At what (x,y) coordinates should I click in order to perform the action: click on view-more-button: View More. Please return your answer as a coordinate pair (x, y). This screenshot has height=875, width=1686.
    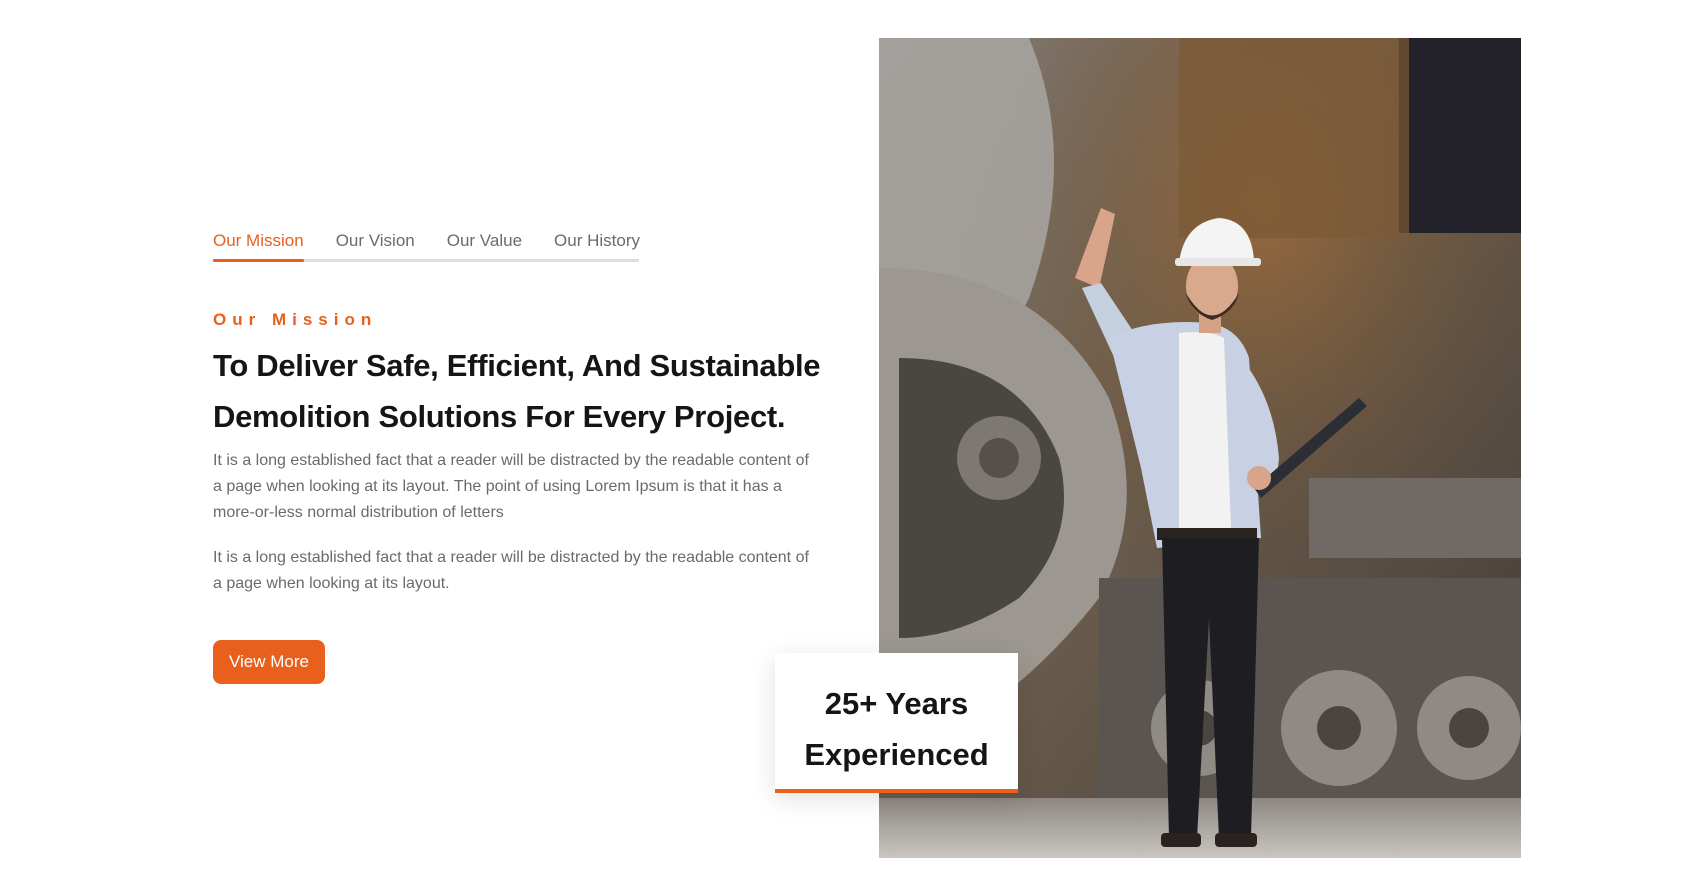
    Looking at the image, I should click on (269, 662).